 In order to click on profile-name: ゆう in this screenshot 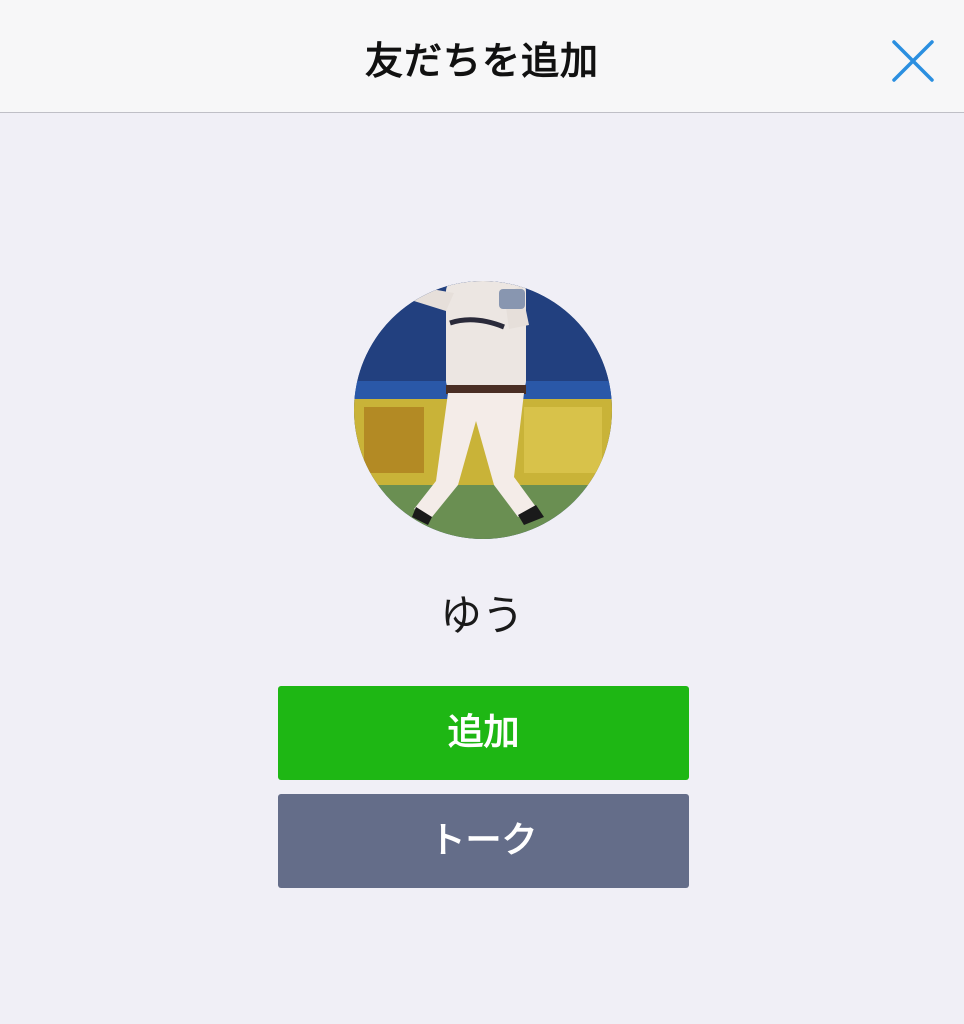, I will do `click(481, 615)`.